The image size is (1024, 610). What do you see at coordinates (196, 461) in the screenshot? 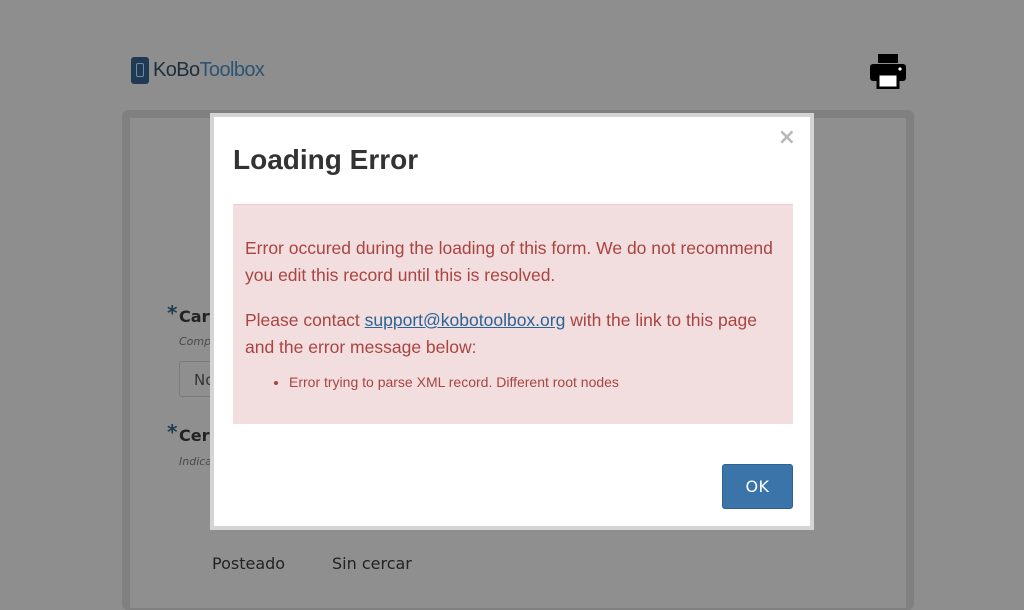
I see `question2-hint: Indica` at bounding box center [196, 461].